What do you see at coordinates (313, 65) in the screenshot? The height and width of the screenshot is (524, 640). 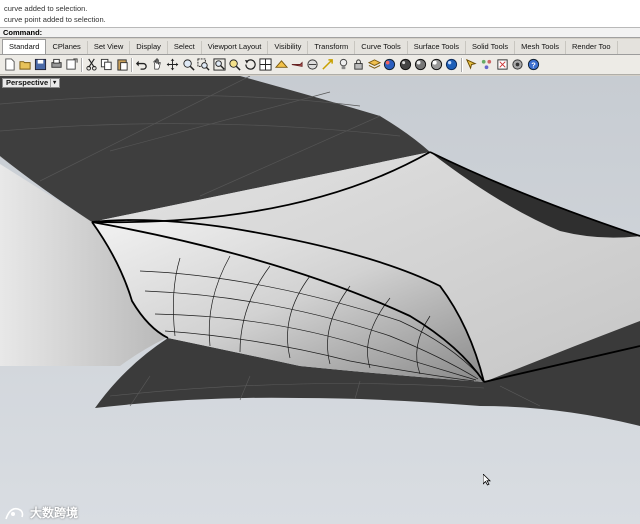 I see `grid-snap-icon` at bounding box center [313, 65].